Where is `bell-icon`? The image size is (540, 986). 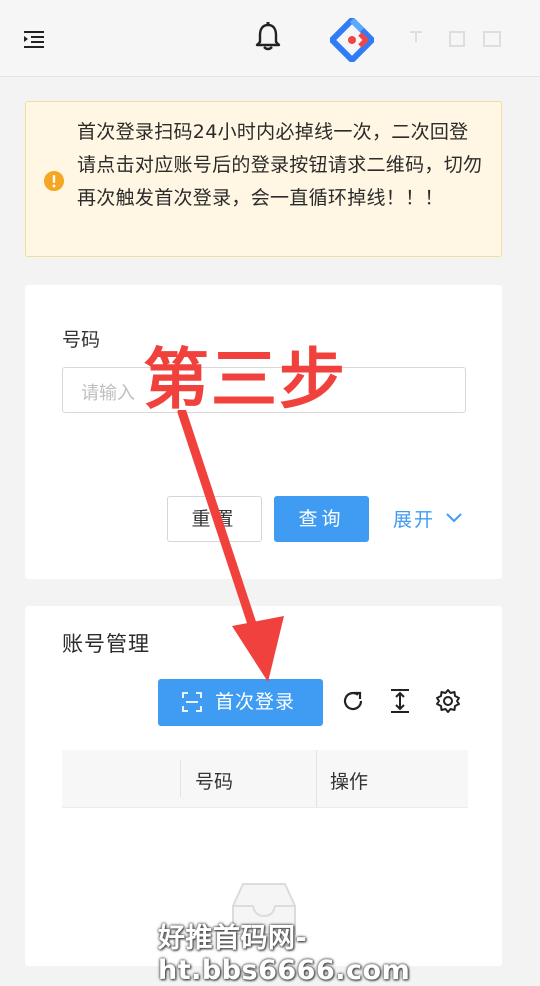
bell-icon is located at coordinates (268, 37).